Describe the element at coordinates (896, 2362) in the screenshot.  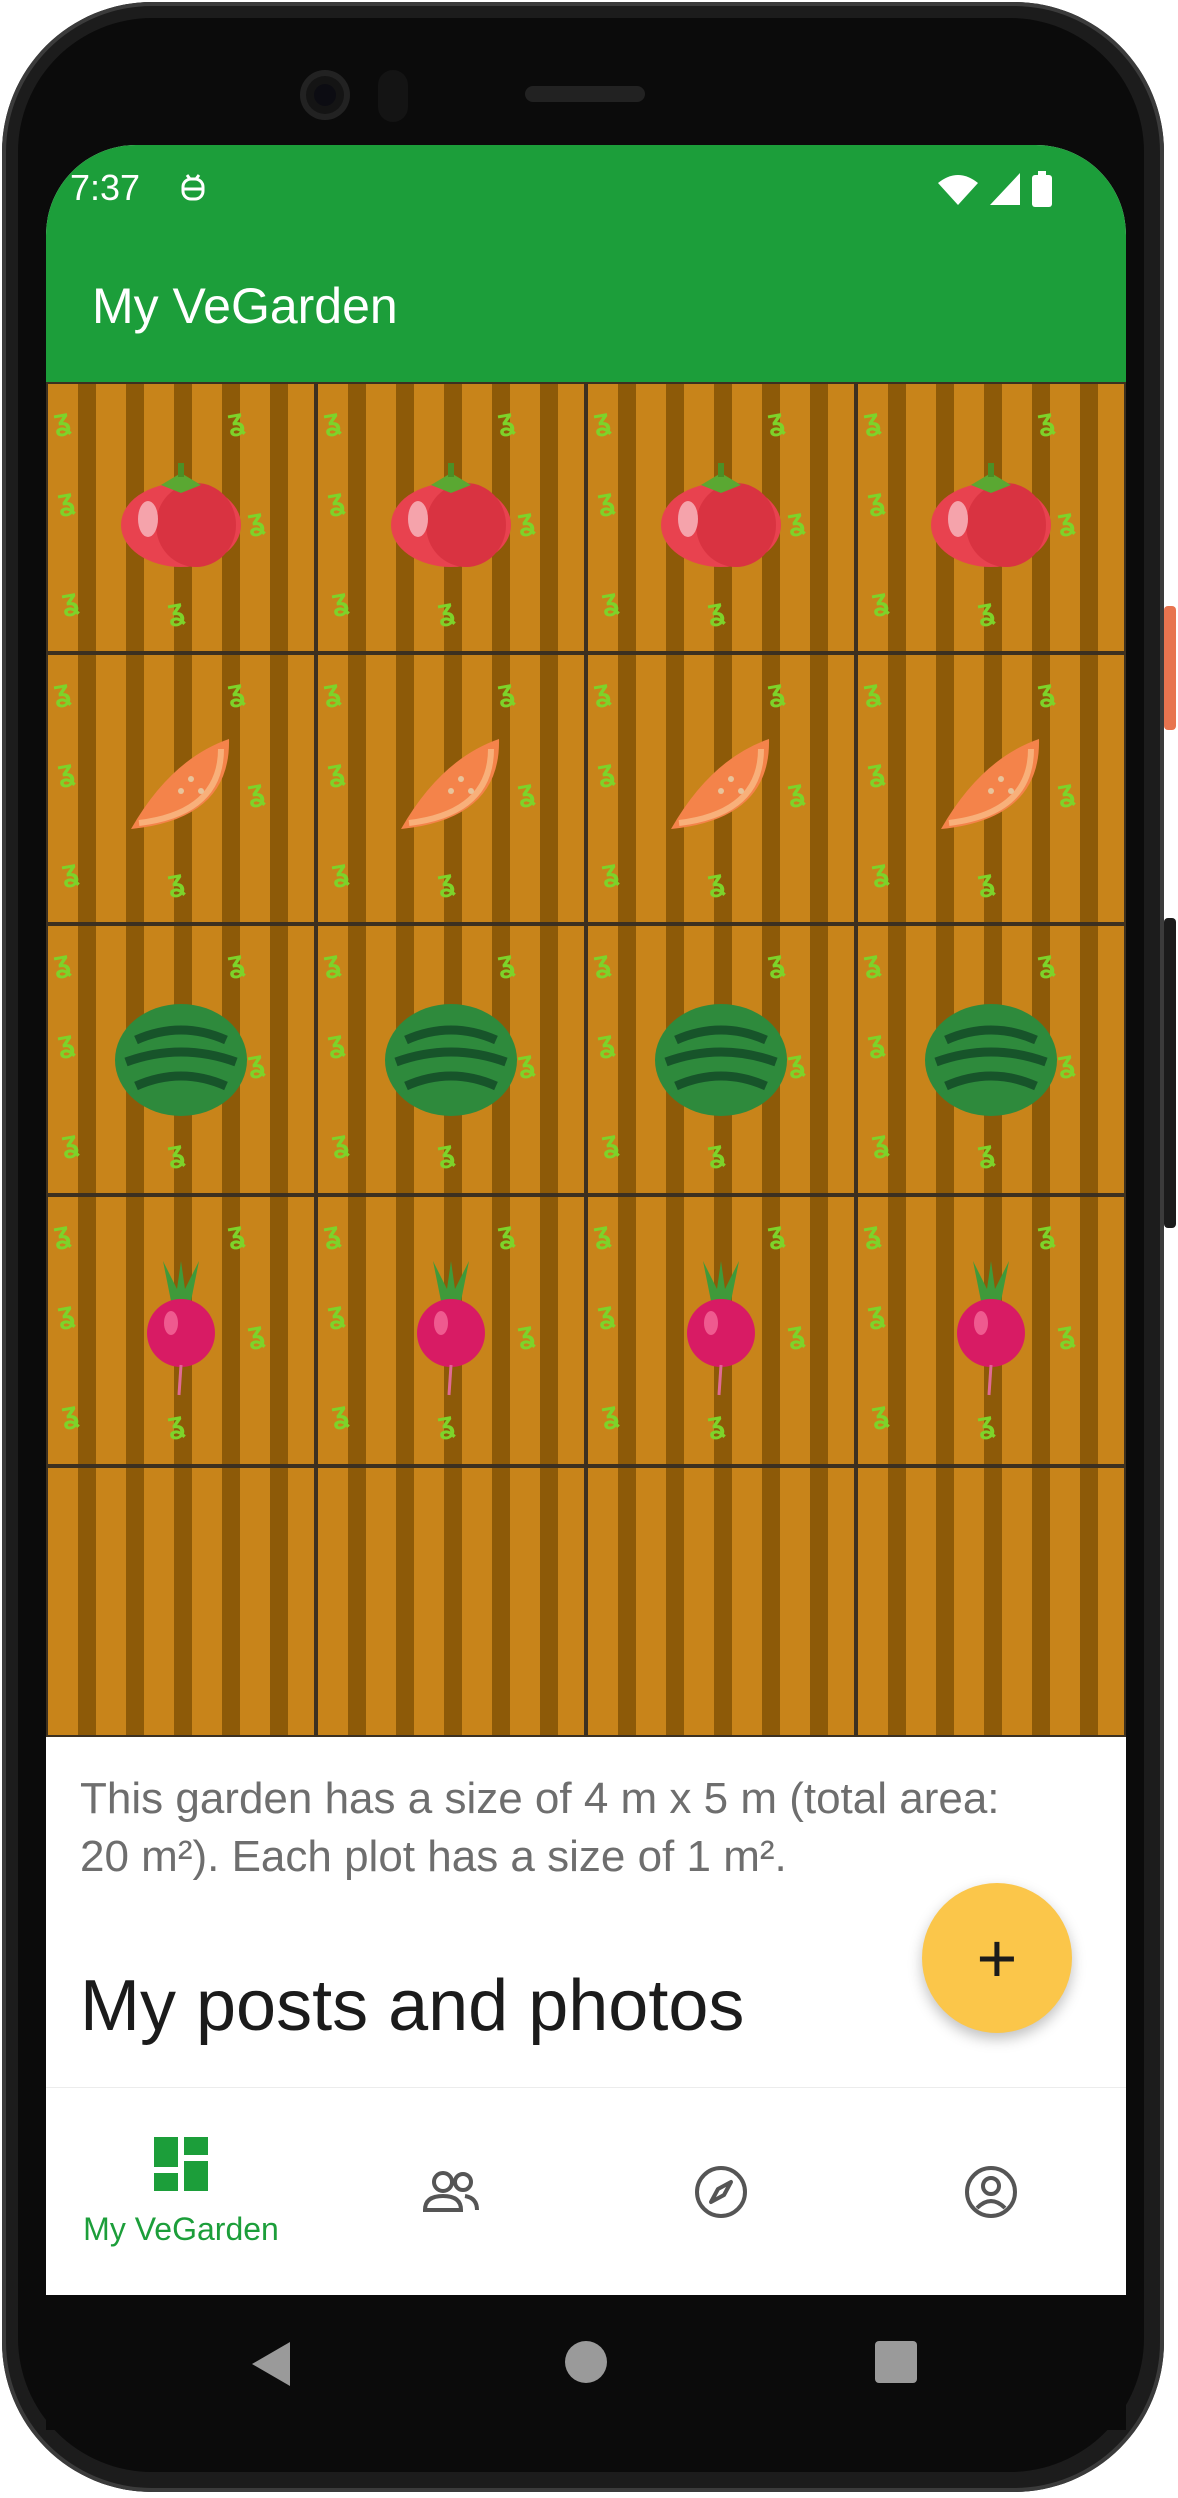
I see `system-recents-button` at that location.